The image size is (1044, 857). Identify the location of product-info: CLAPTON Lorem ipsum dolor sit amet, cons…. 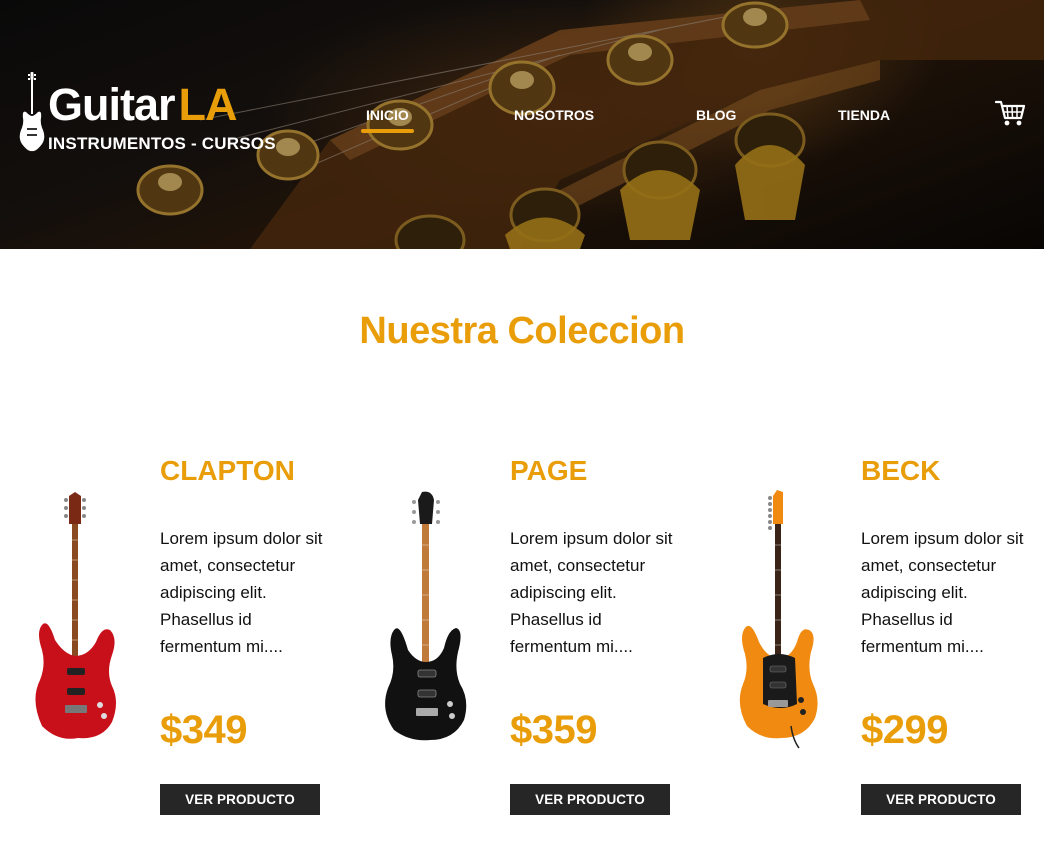
(250, 632).